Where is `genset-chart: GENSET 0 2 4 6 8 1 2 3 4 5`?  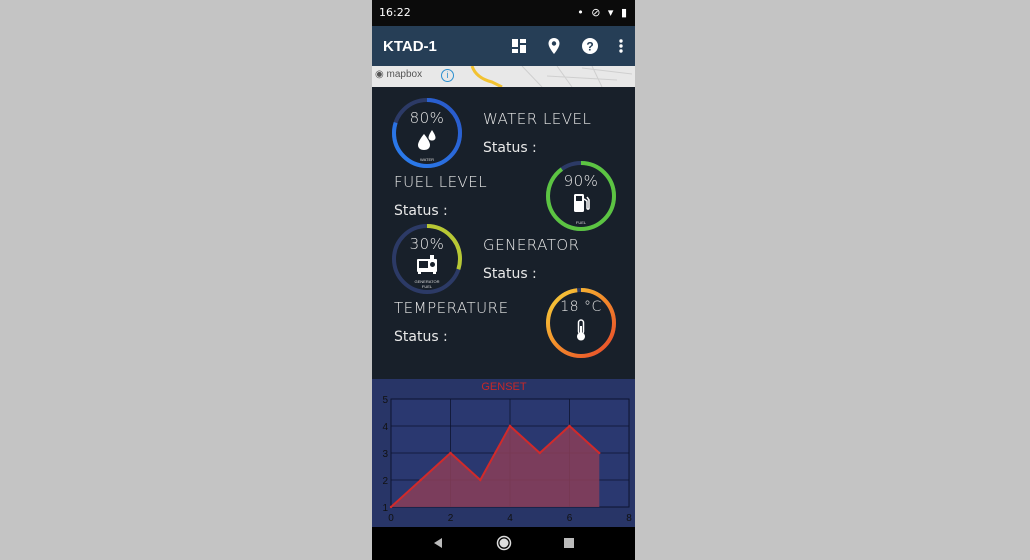 genset-chart: GENSET 0 2 4 6 8 1 2 3 4 5 is located at coordinates (503, 453).